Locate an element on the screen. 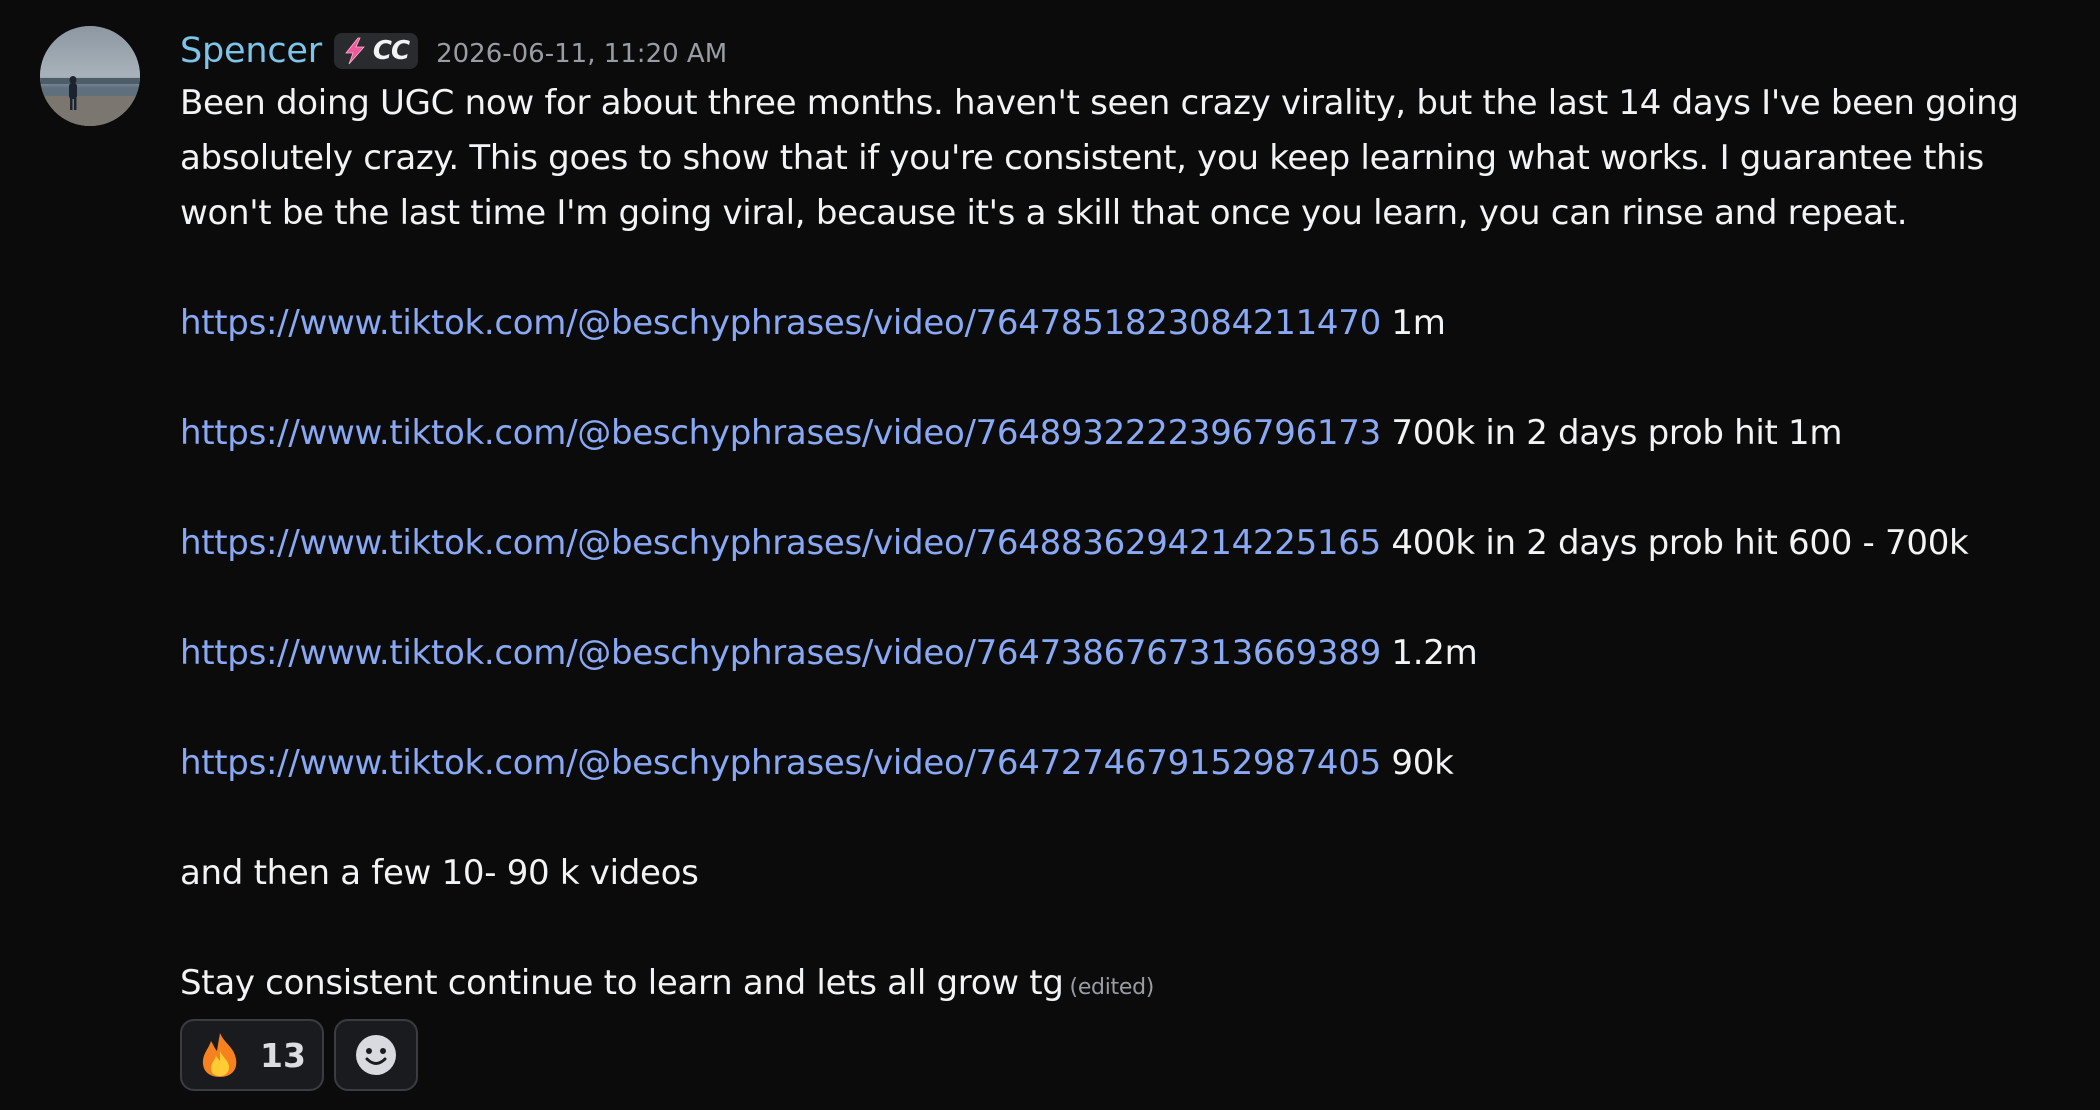  role-badge-label: CC is located at coordinates (391, 51).